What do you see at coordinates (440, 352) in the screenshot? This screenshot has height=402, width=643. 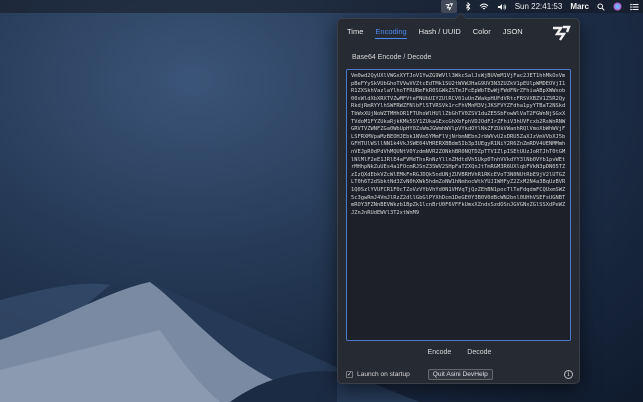 I see `encode-button: Encode` at bounding box center [440, 352].